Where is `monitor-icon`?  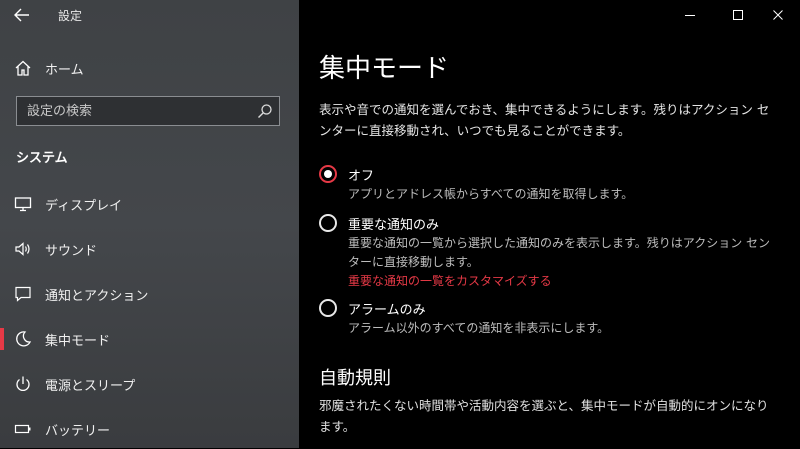 monitor-icon is located at coordinates (23, 204).